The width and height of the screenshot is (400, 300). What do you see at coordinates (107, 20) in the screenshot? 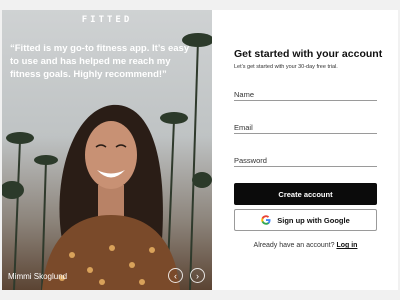
I see `brand-logo: FITTED` at bounding box center [107, 20].